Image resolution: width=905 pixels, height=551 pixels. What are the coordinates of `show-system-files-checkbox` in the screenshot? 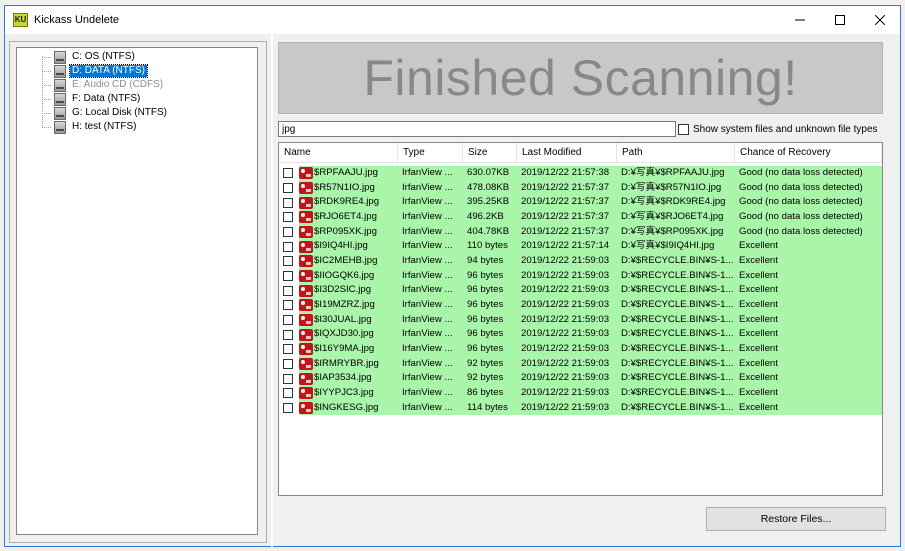 It's located at (683, 129).